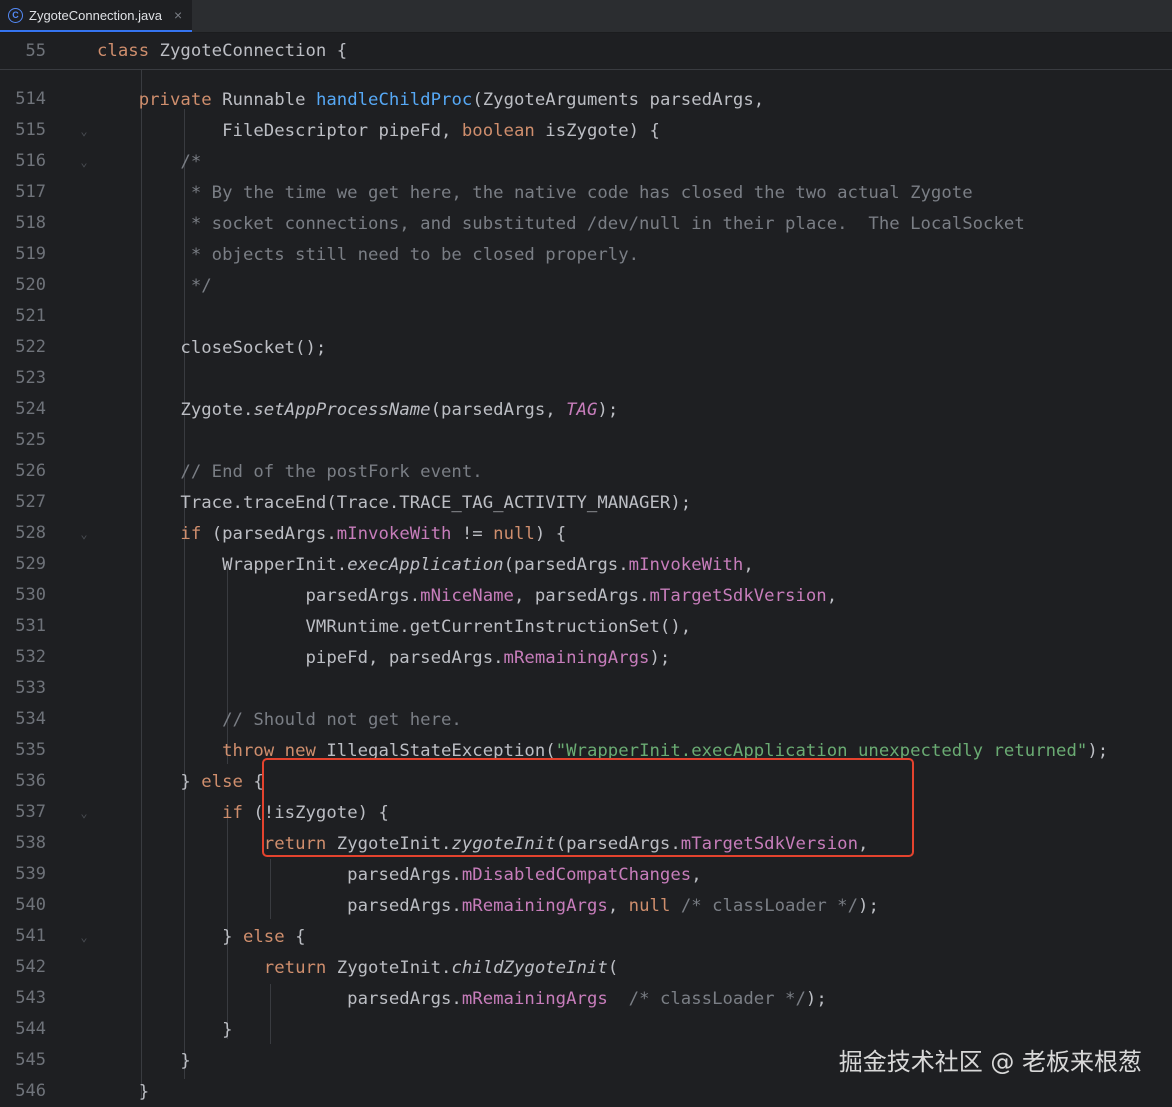 This screenshot has width=1172, height=1107. I want to click on line-number: 531, so click(30, 626).